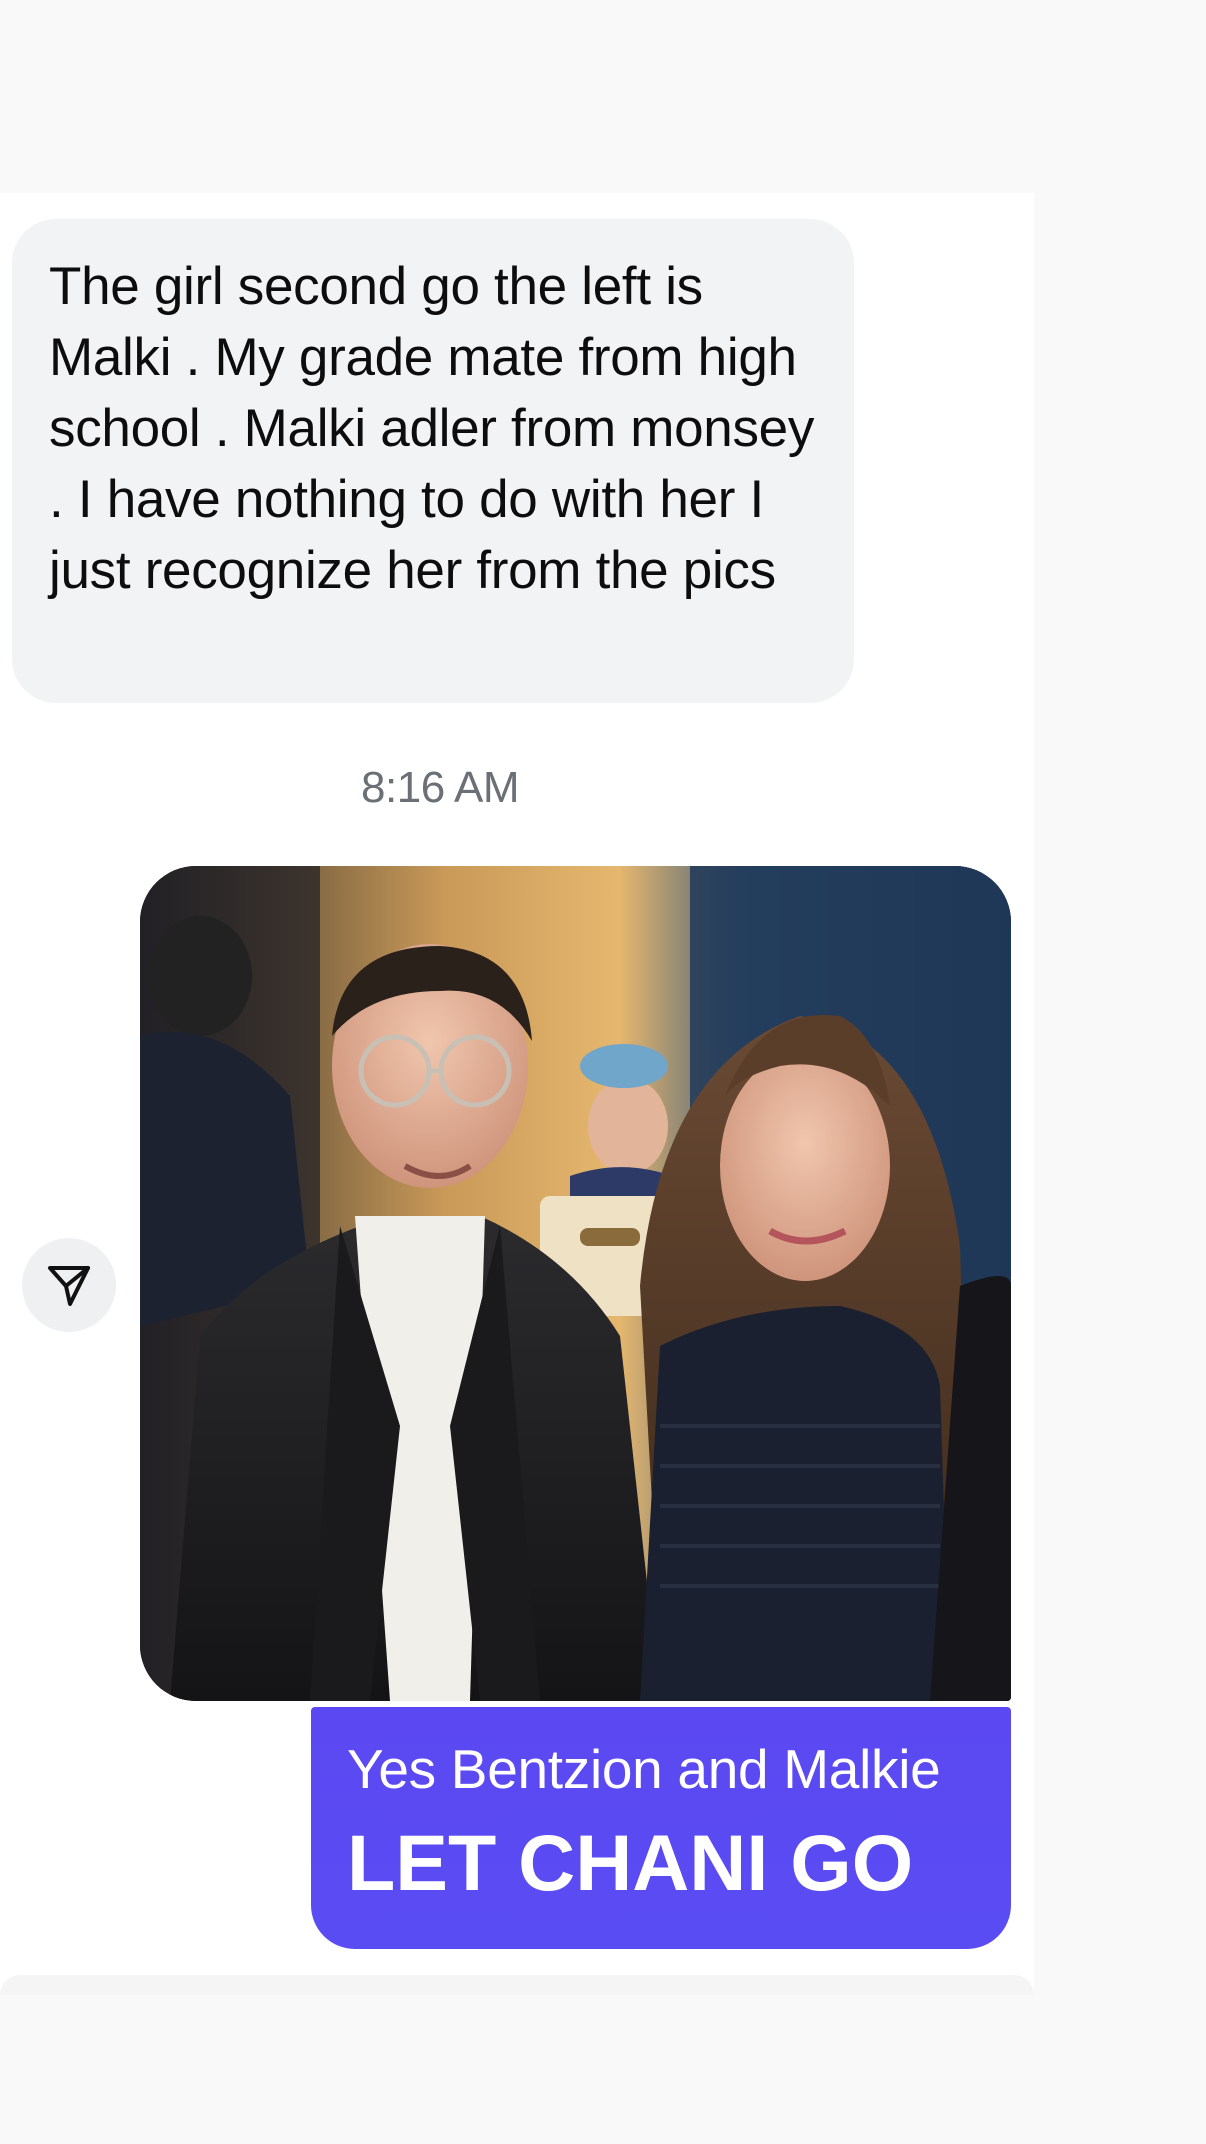 This screenshot has width=1206, height=2144. I want to click on outgoing-message-text: Yes Bentzion and Malkie, so click(644, 1769).